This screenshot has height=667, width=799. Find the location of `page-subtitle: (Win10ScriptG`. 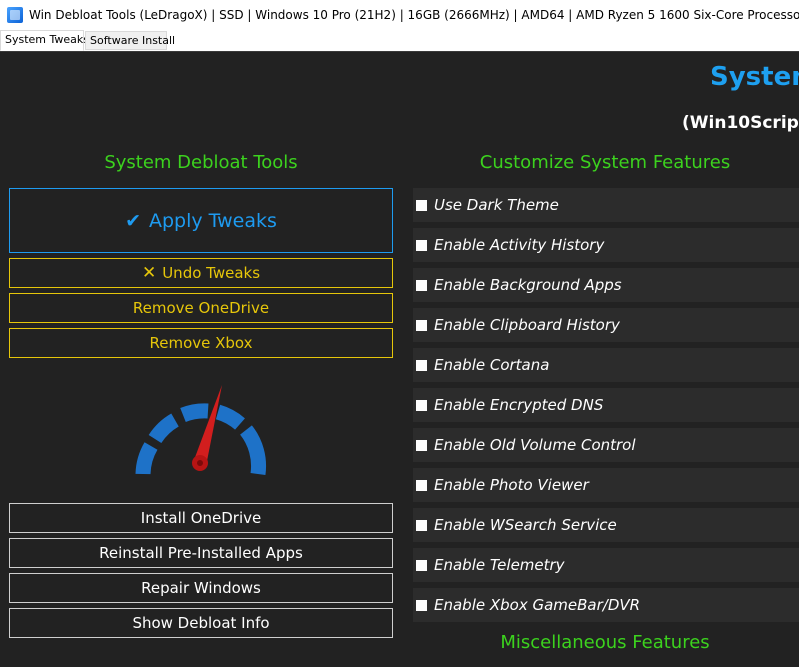

page-subtitle: (Win10ScriptG is located at coordinates (740, 123).